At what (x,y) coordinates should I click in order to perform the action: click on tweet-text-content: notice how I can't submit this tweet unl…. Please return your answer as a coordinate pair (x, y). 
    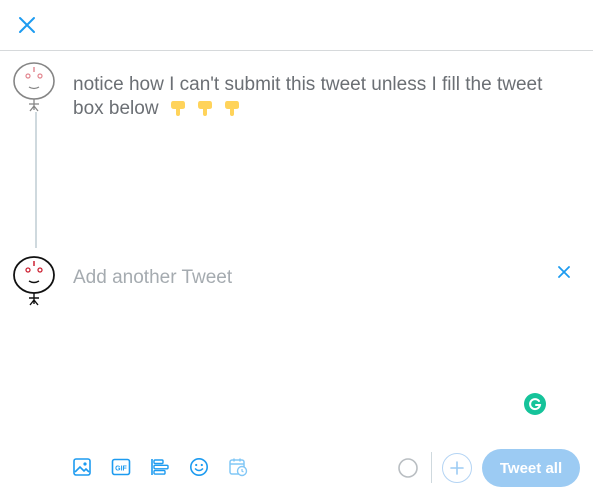
    Looking at the image, I should click on (308, 96).